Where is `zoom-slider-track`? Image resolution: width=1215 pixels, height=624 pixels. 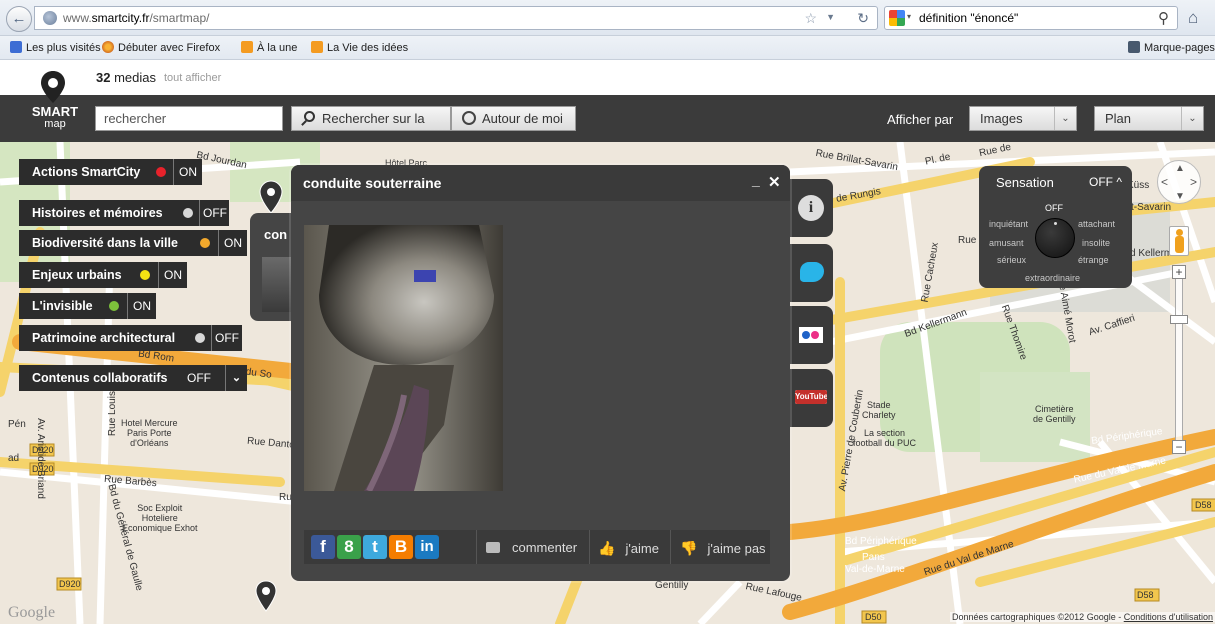
zoom-slider-track is located at coordinates (1179, 361).